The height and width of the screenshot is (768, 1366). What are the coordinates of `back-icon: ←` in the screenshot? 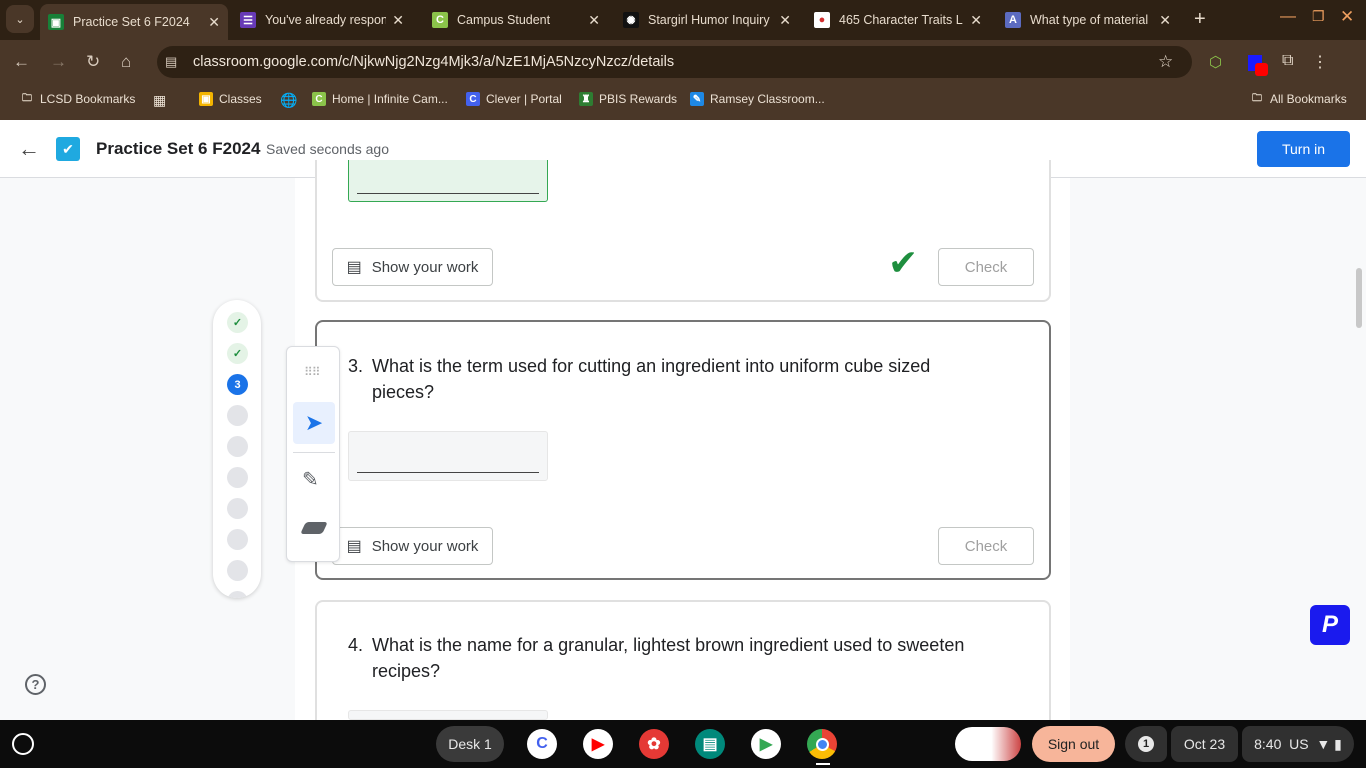 It's located at (21, 62).